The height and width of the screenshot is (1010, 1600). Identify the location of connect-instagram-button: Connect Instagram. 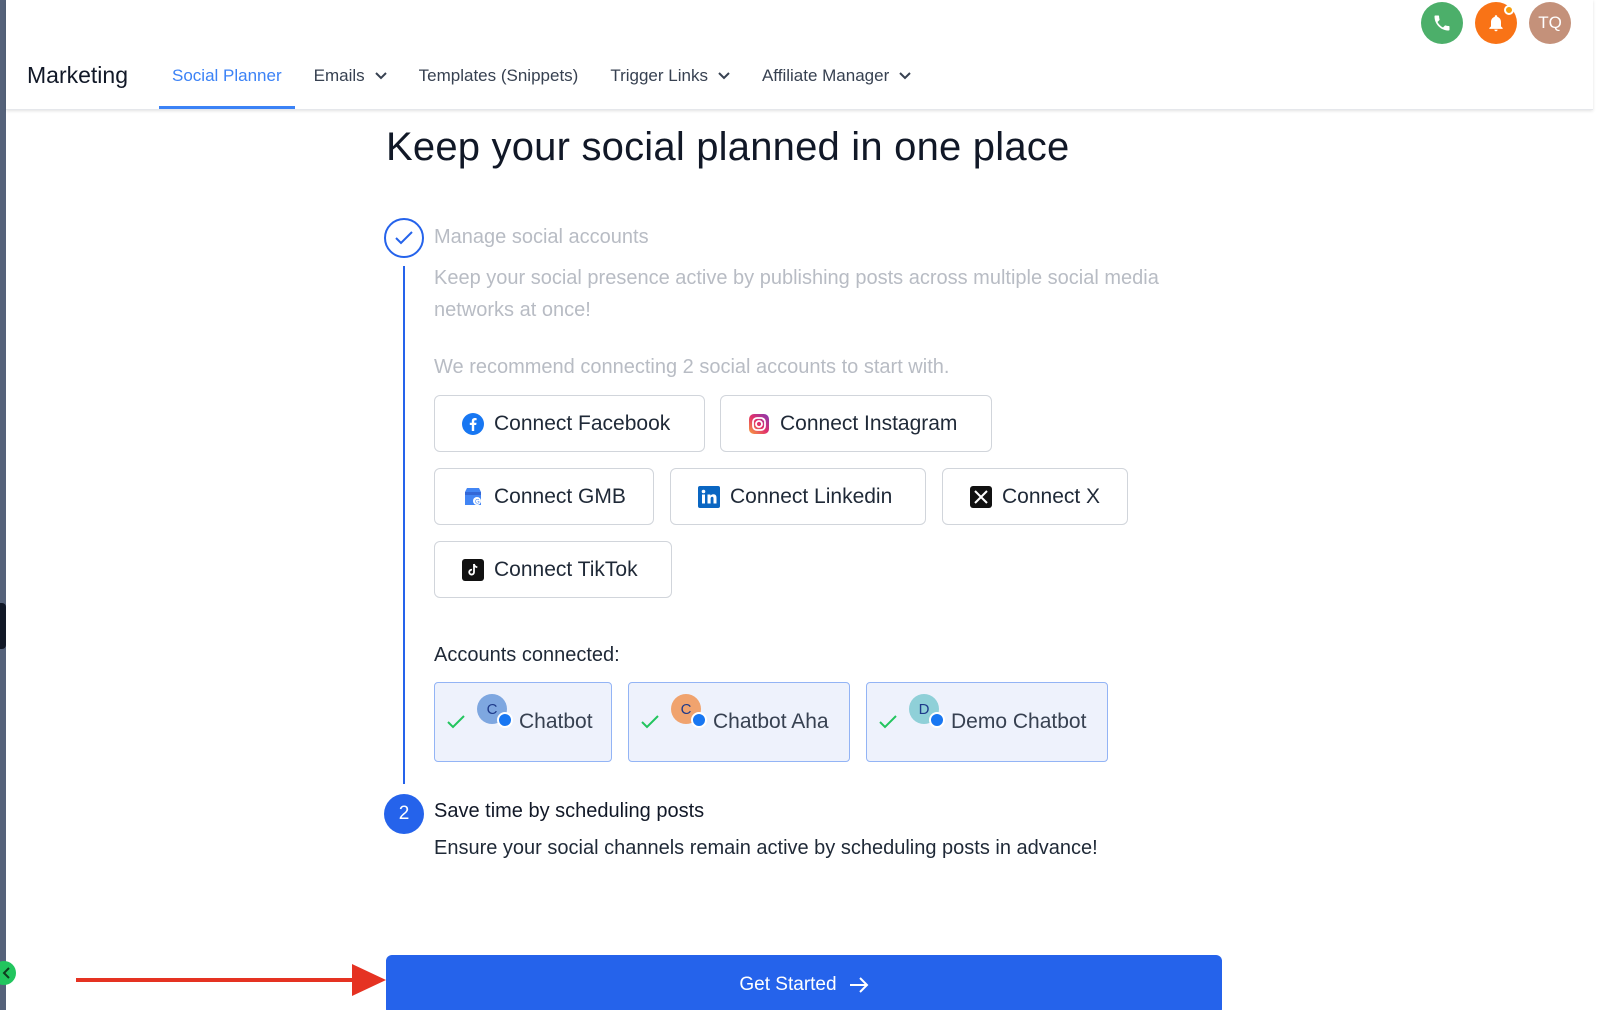
(856, 423).